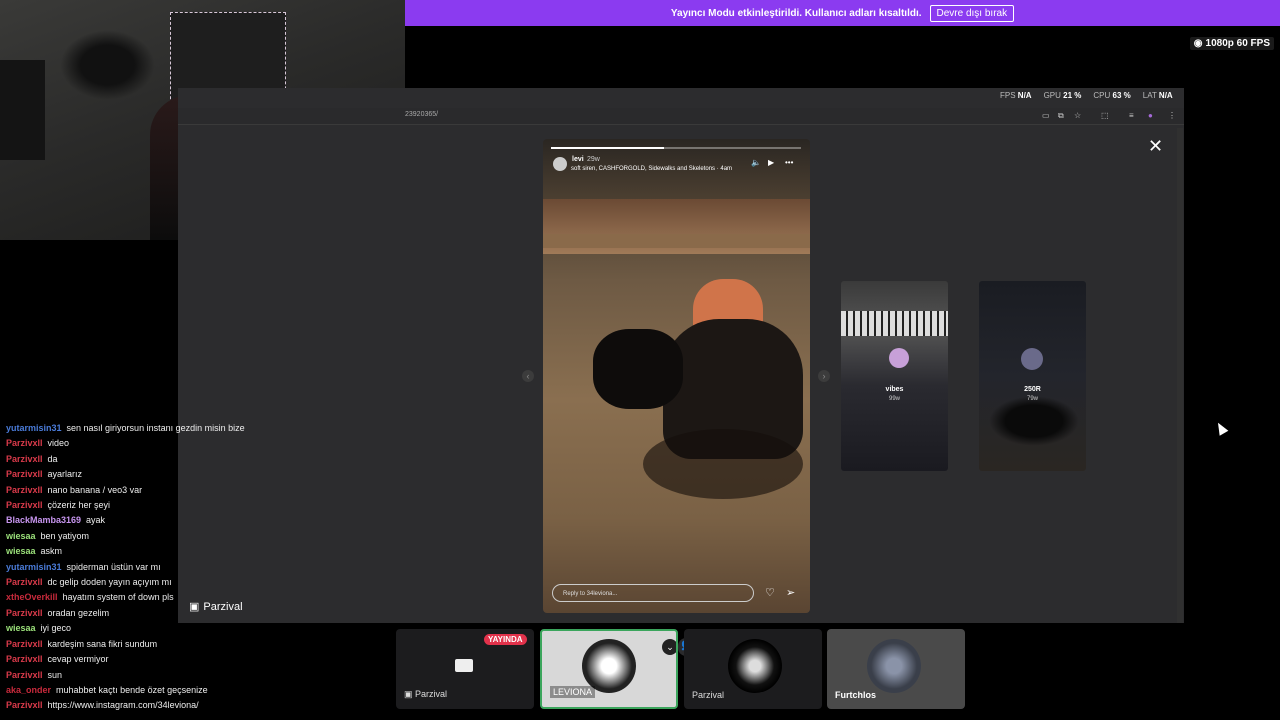  Describe the element at coordinates (771, 162) in the screenshot. I see `play-icon: ▶` at that location.